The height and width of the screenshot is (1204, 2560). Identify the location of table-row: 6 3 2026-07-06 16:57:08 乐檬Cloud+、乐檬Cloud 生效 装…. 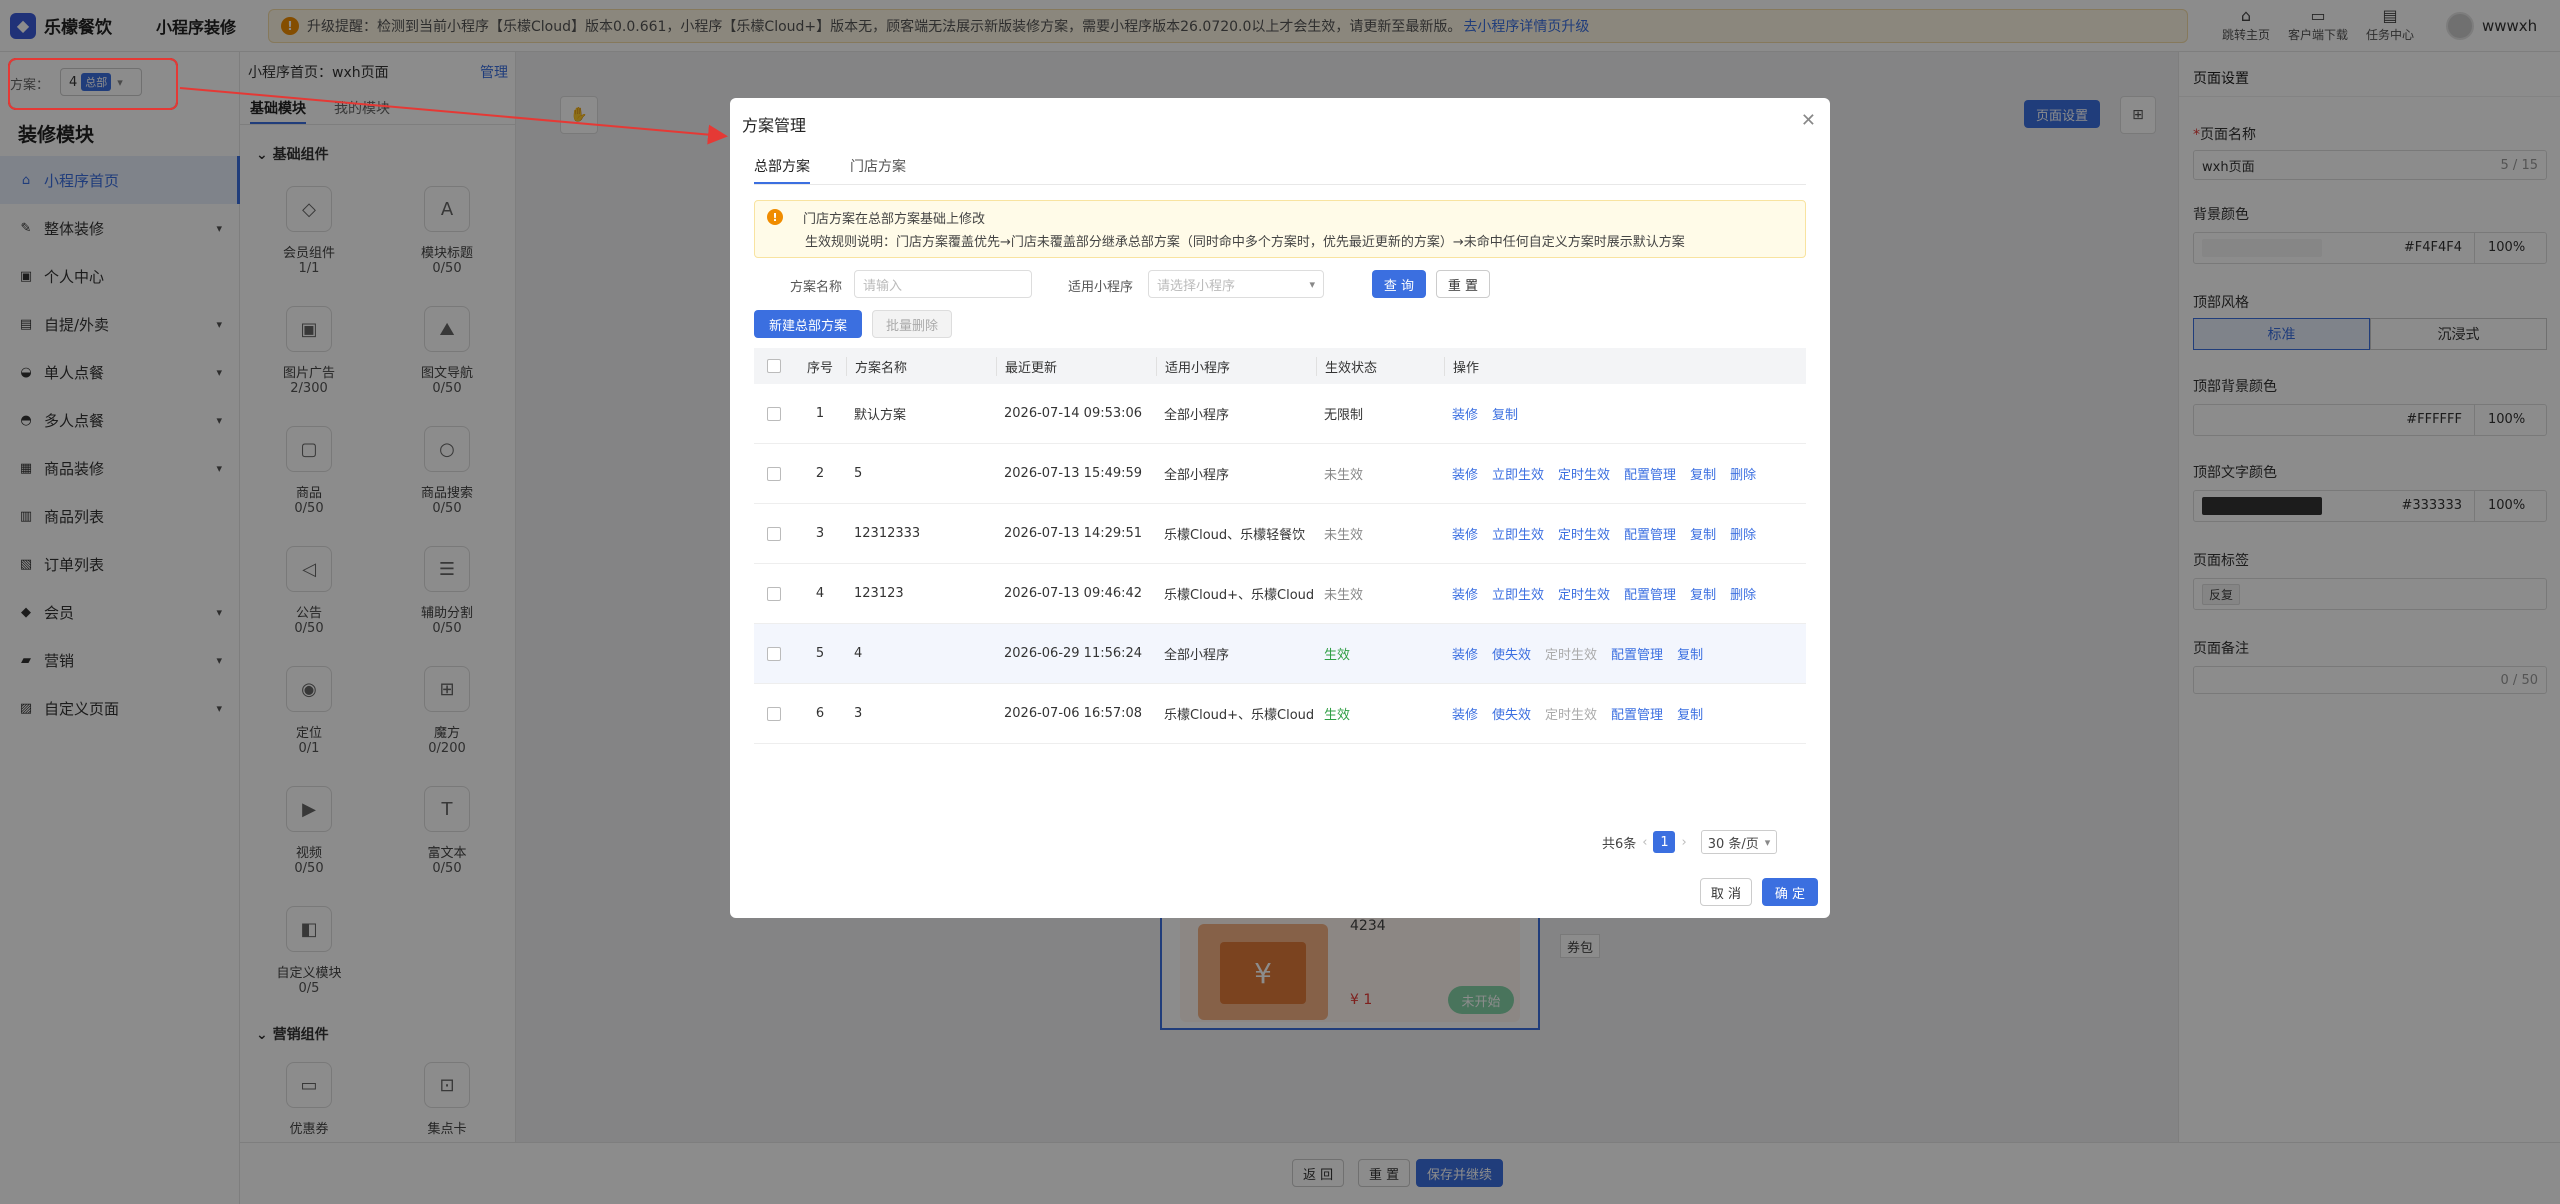
(1280, 714).